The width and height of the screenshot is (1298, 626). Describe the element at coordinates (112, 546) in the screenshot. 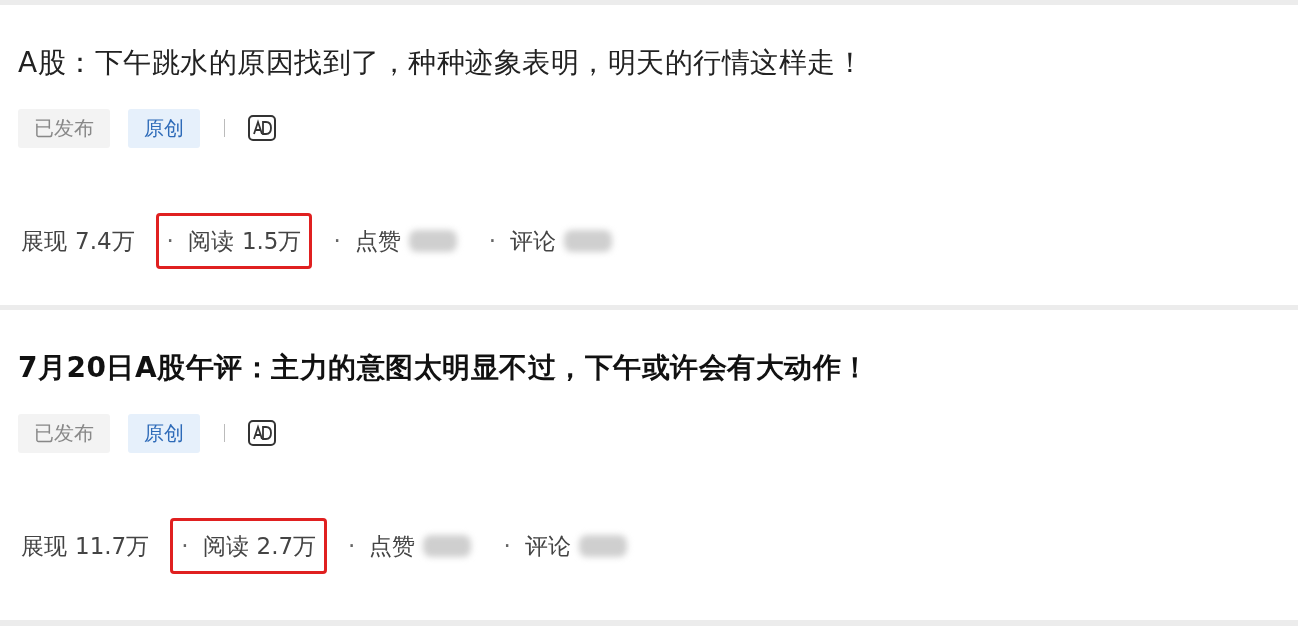

I see `stat-value: 11.7万` at that location.